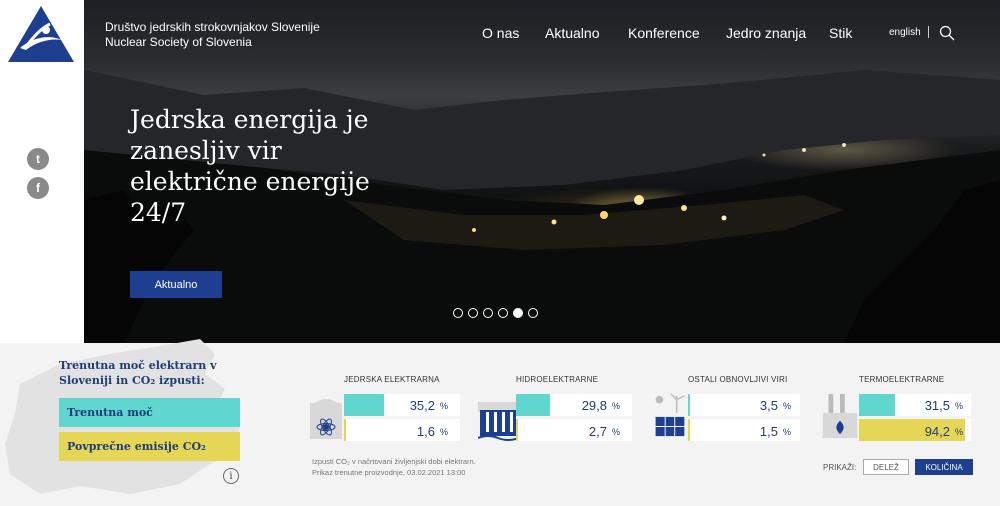 This screenshot has width=1000, height=506. Describe the element at coordinates (572, 33) in the screenshot. I see `nav-aktualno: Aktualno` at that location.